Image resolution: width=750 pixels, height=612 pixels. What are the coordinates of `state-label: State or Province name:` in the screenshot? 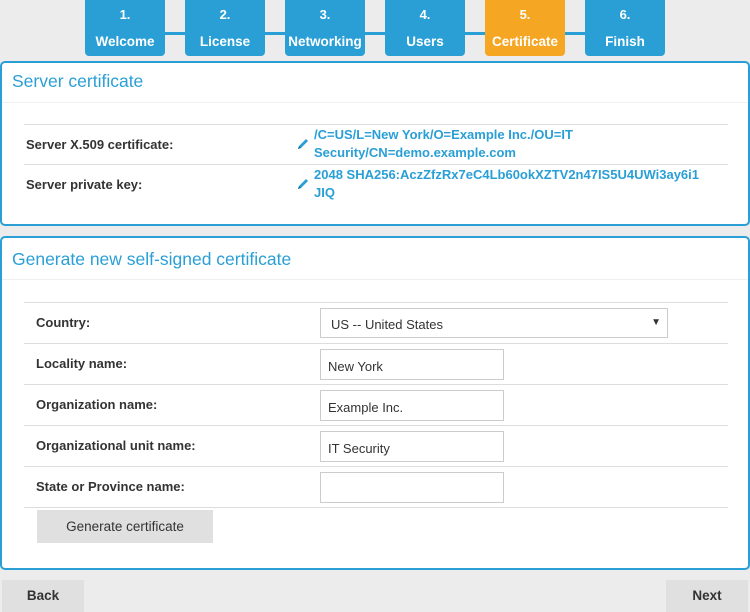 It's located at (110, 486).